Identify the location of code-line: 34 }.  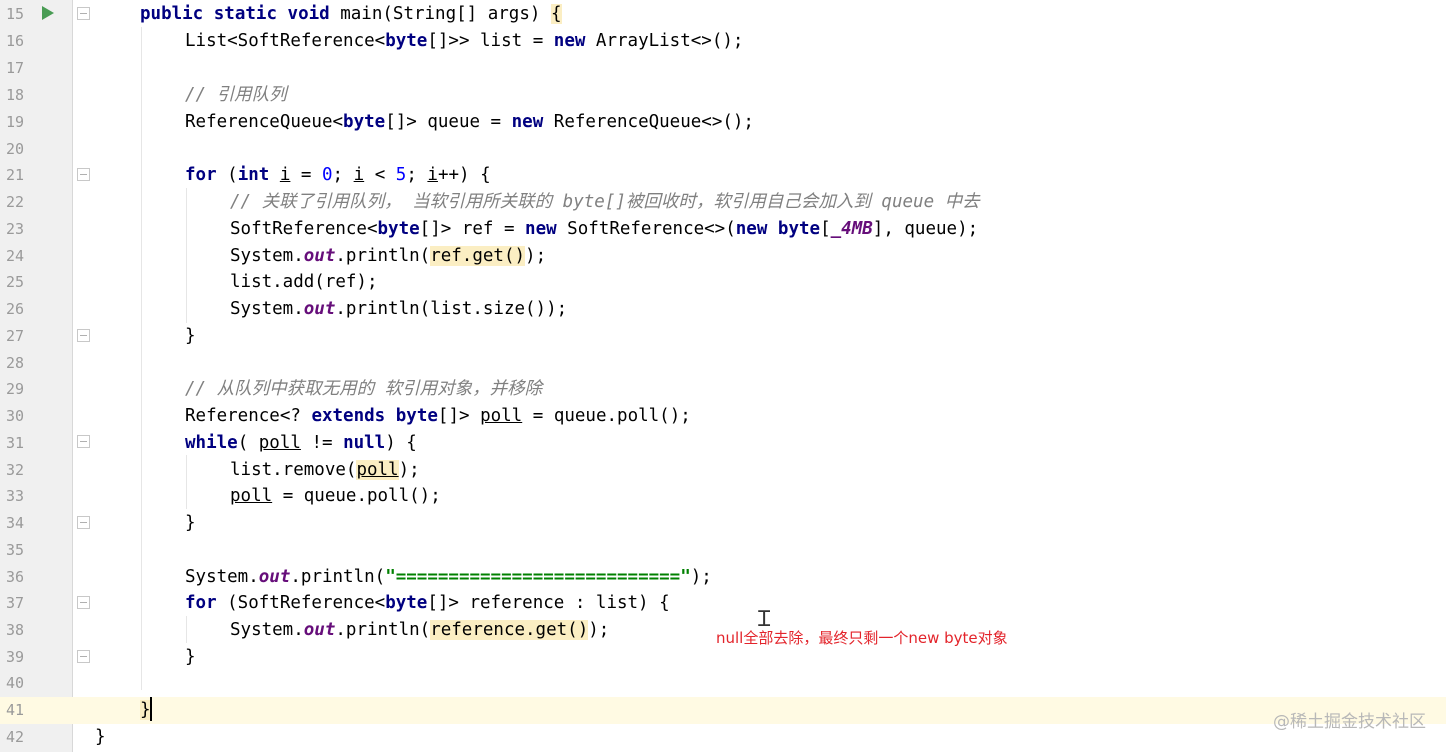
(723, 523).